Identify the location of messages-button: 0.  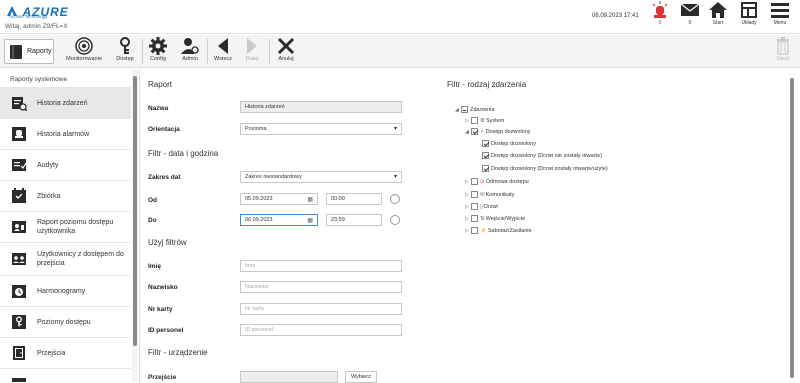
(690, 13).